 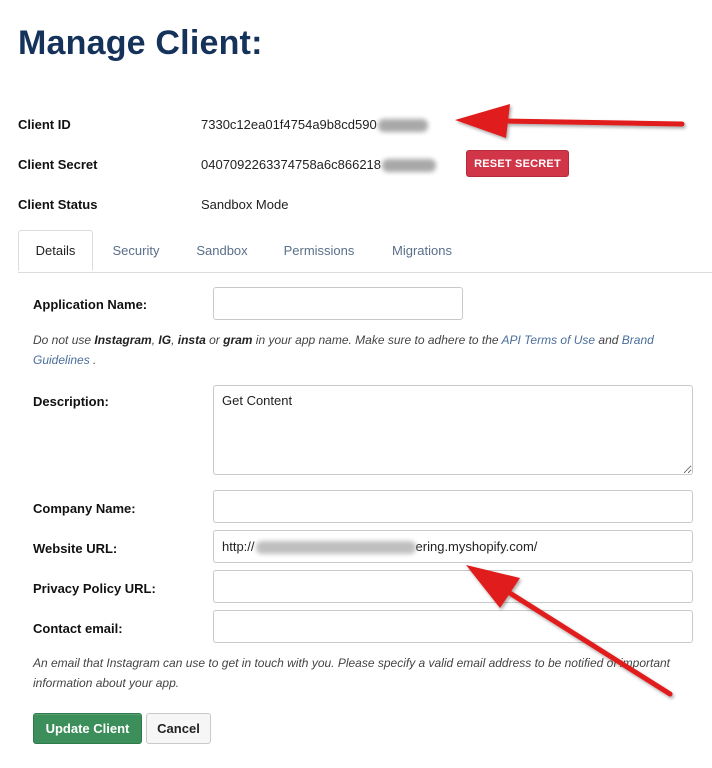 What do you see at coordinates (222, 250) in the screenshot?
I see `tab-sandbox: Sandbox` at bounding box center [222, 250].